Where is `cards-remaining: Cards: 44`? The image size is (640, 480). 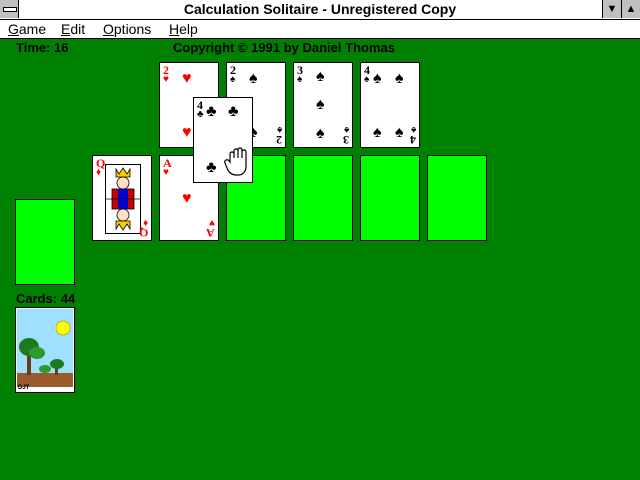
cards-remaining: Cards: 44 is located at coordinates (46, 298).